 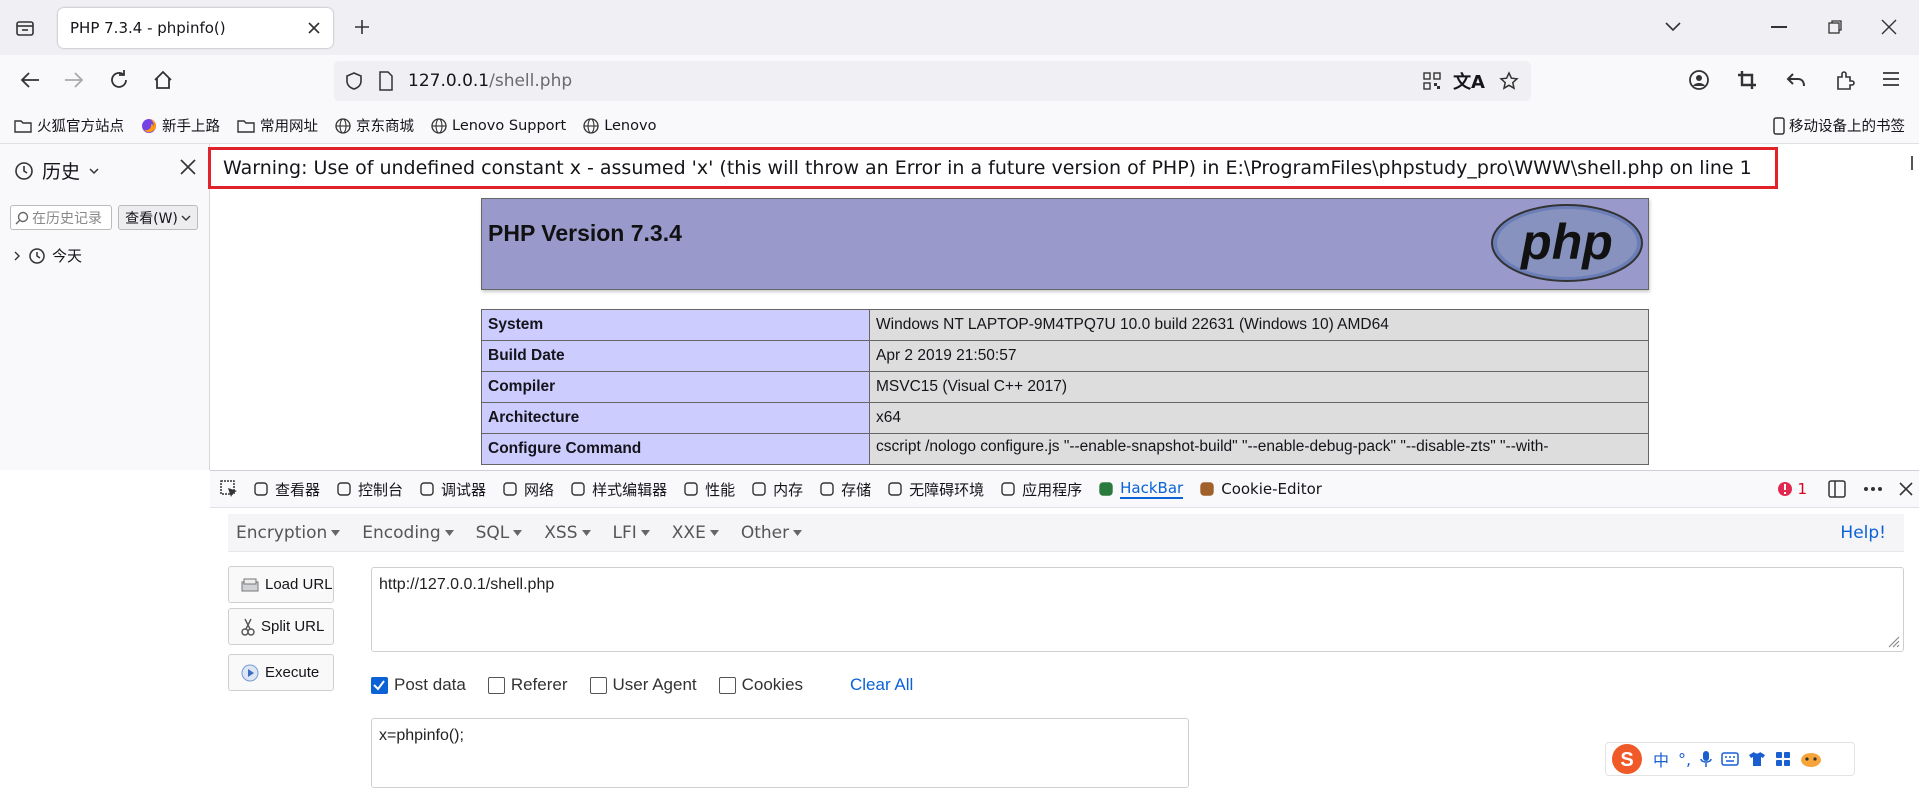 I want to click on option-checkbox: Post data, so click(x=418, y=685).